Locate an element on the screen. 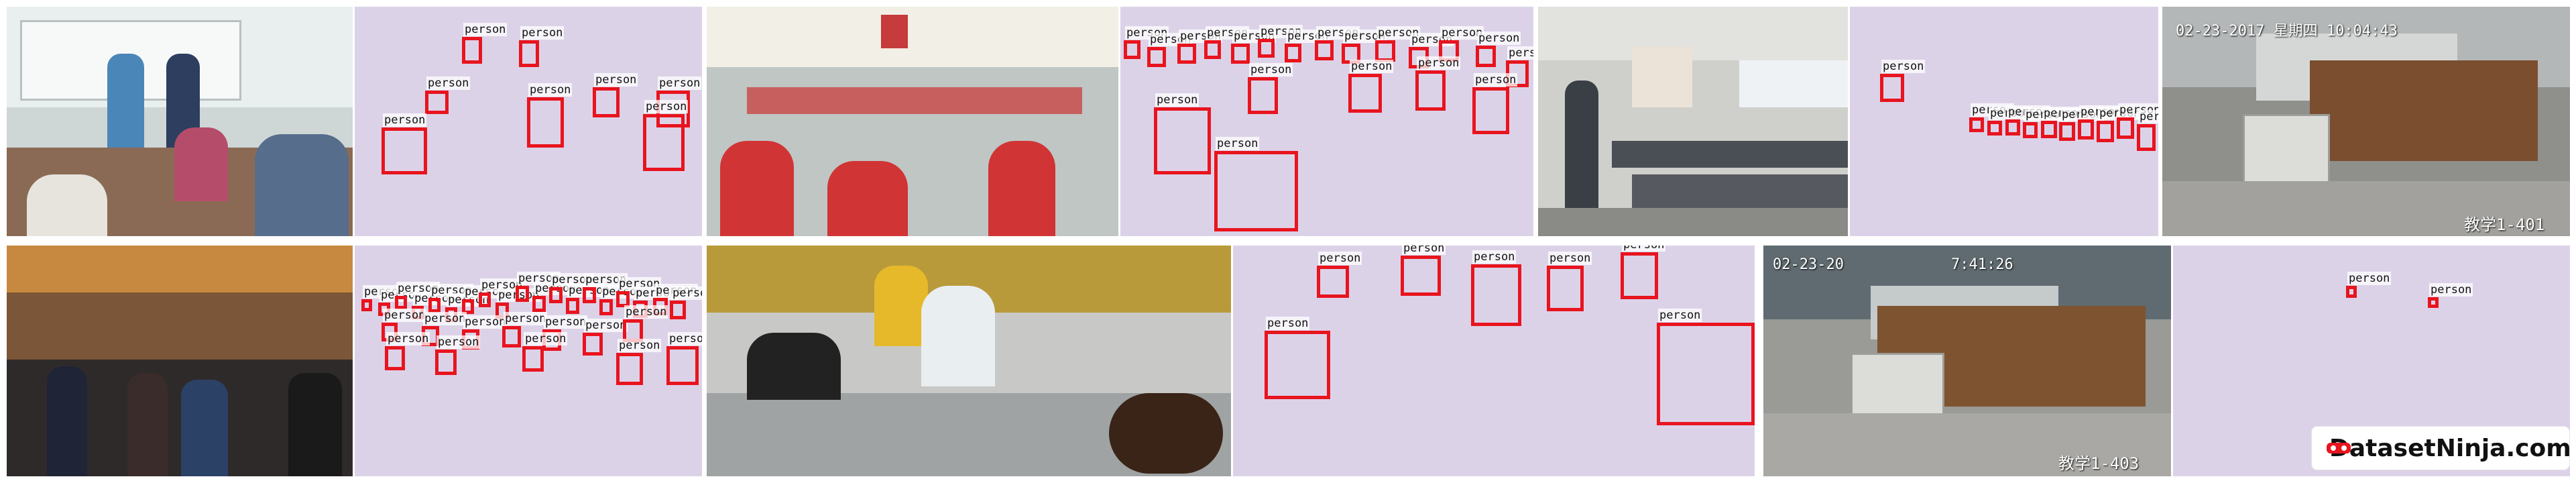 The image size is (2576, 483). brand-name: DatasetNinja.com is located at coordinates (2450, 448).